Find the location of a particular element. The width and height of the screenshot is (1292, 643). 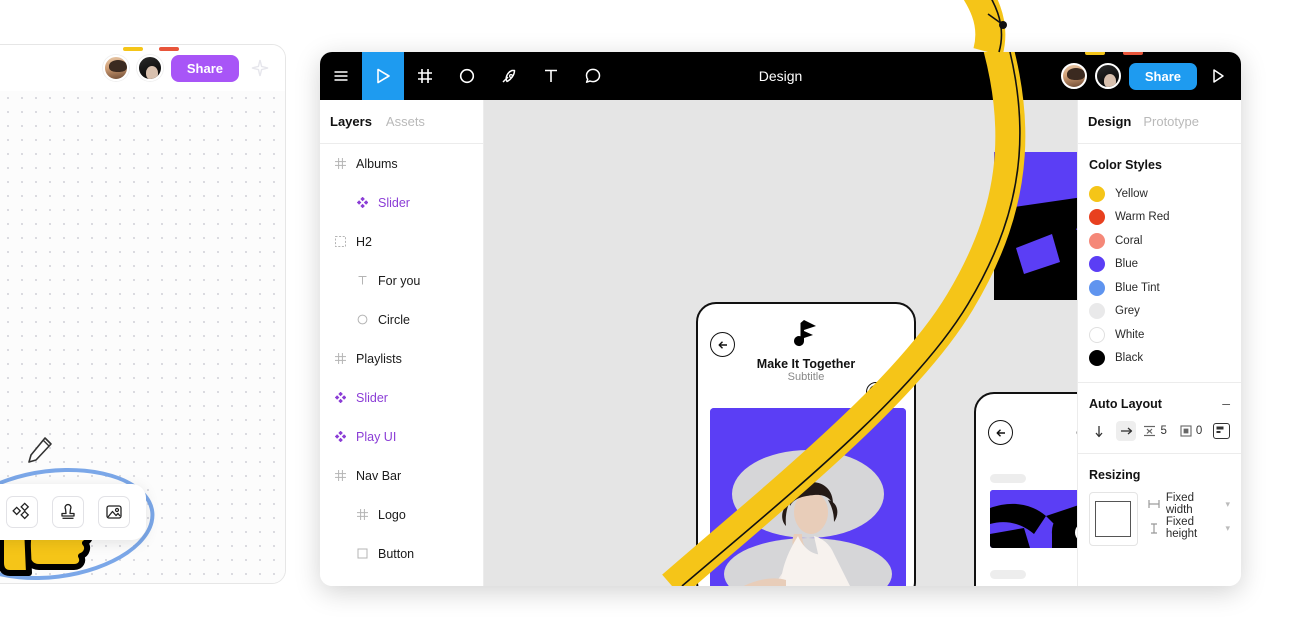

fixed-width-row: Fixed width ▾ is located at coordinates (1189, 504).